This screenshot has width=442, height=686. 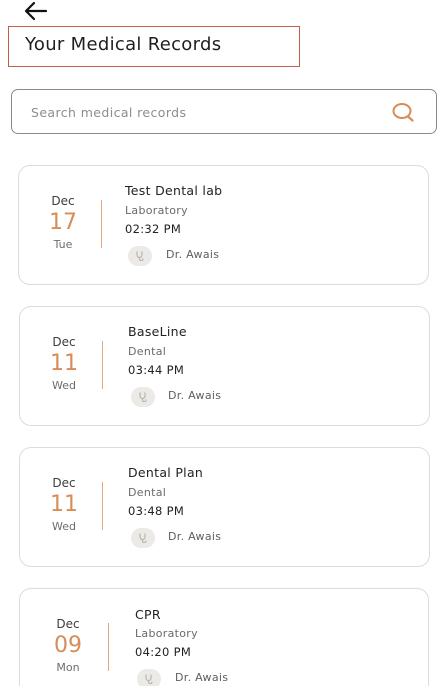 What do you see at coordinates (156, 370) in the screenshot?
I see `record-time: 03:44 PM` at bounding box center [156, 370].